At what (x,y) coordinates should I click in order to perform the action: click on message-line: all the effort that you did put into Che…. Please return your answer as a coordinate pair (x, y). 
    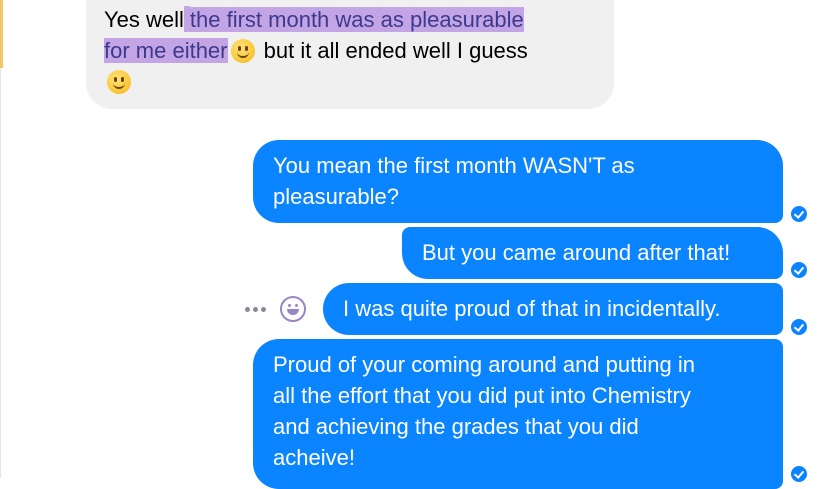
    Looking at the image, I should click on (482, 395).